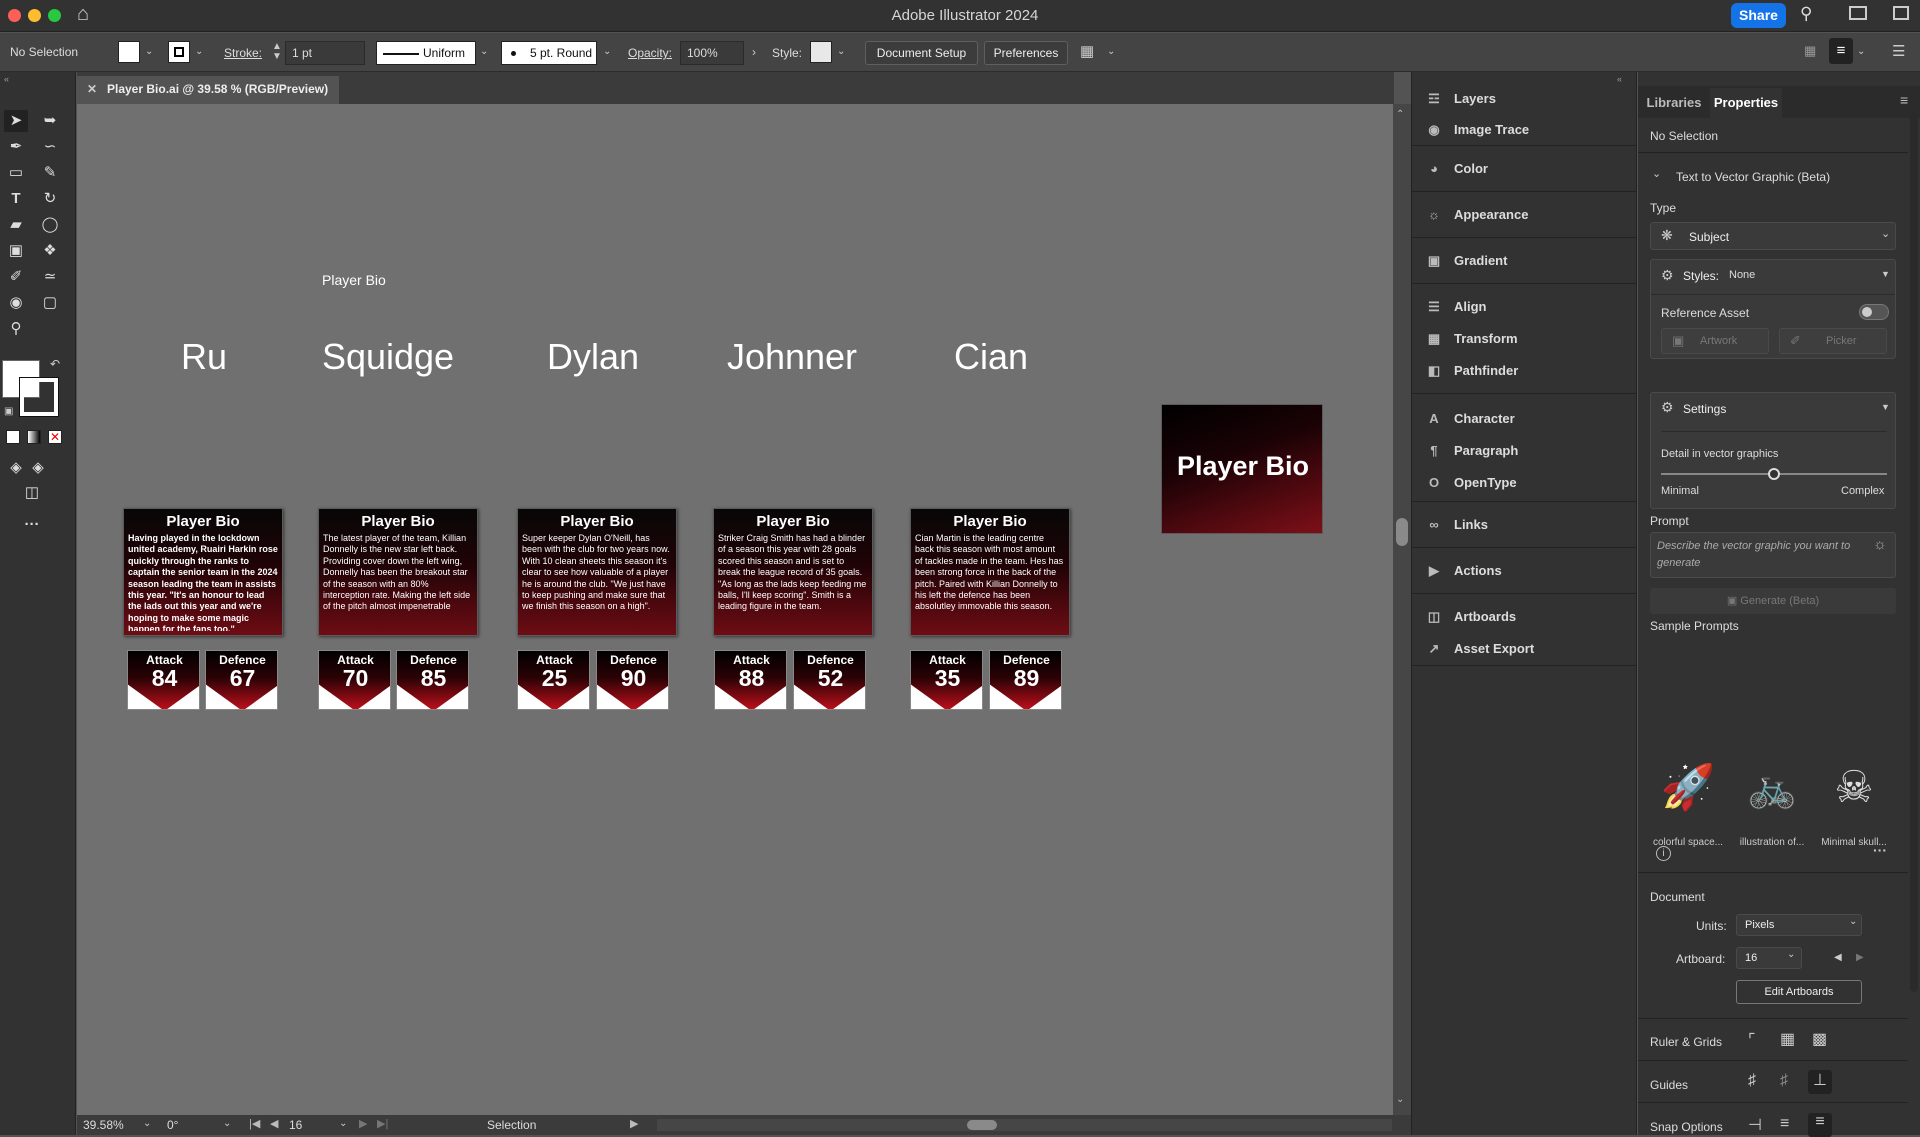 This screenshot has height=1137, width=1920. Describe the element at coordinates (1787, 1039) in the screenshot. I see `grid-icon: ▦` at that location.